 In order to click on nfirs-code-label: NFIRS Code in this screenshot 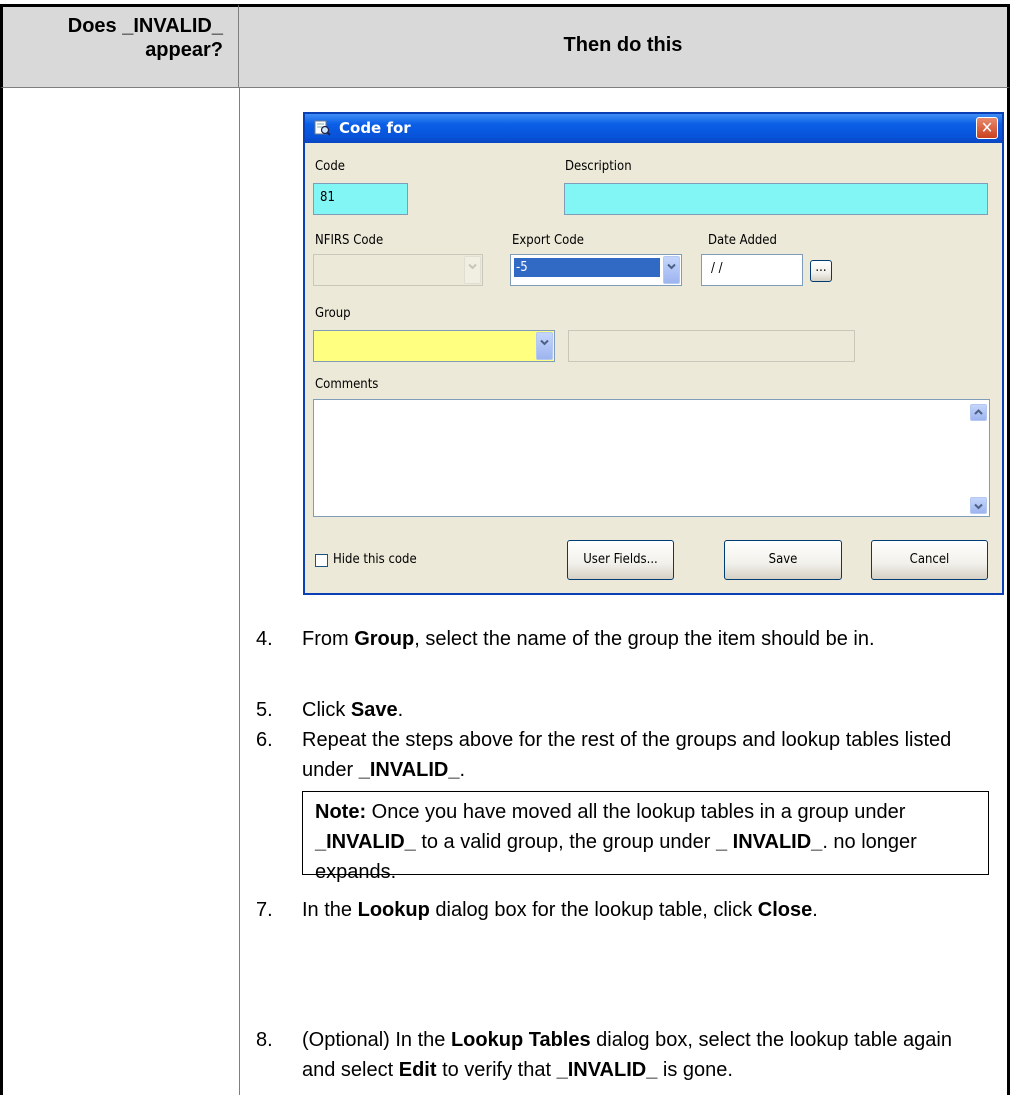, I will do `click(349, 240)`.